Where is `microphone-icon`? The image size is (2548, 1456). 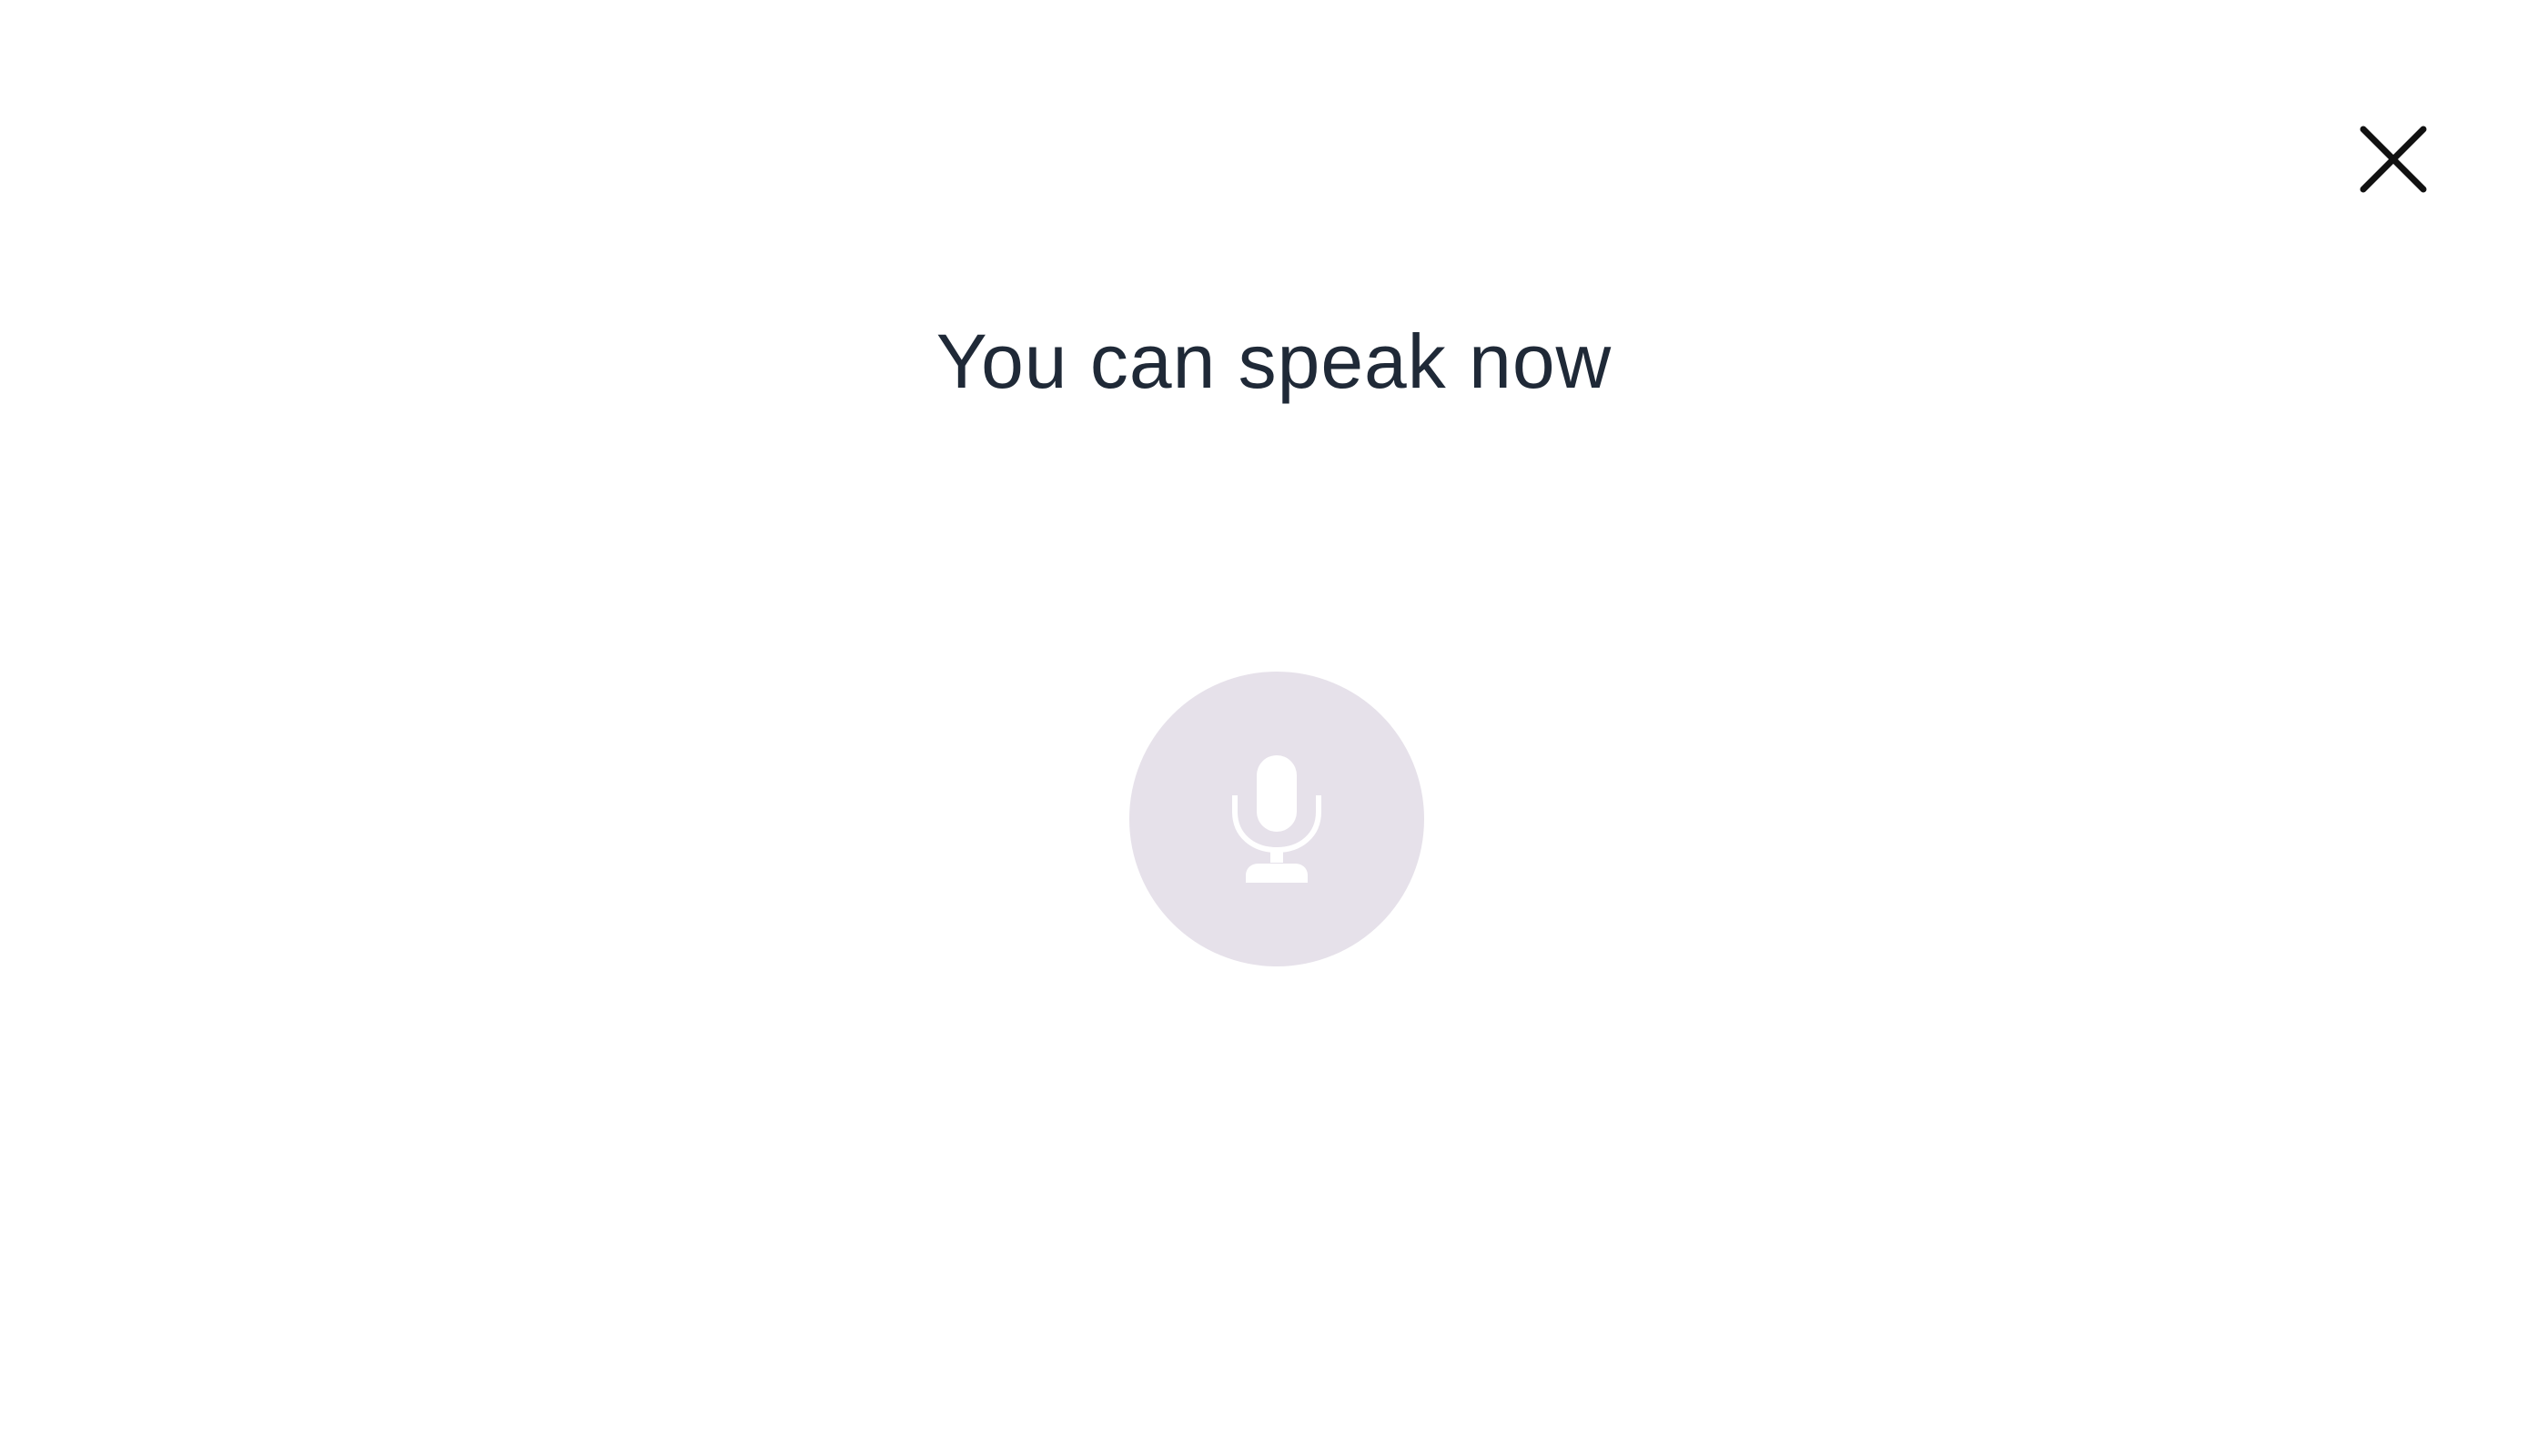
microphone-icon is located at coordinates (1276, 819).